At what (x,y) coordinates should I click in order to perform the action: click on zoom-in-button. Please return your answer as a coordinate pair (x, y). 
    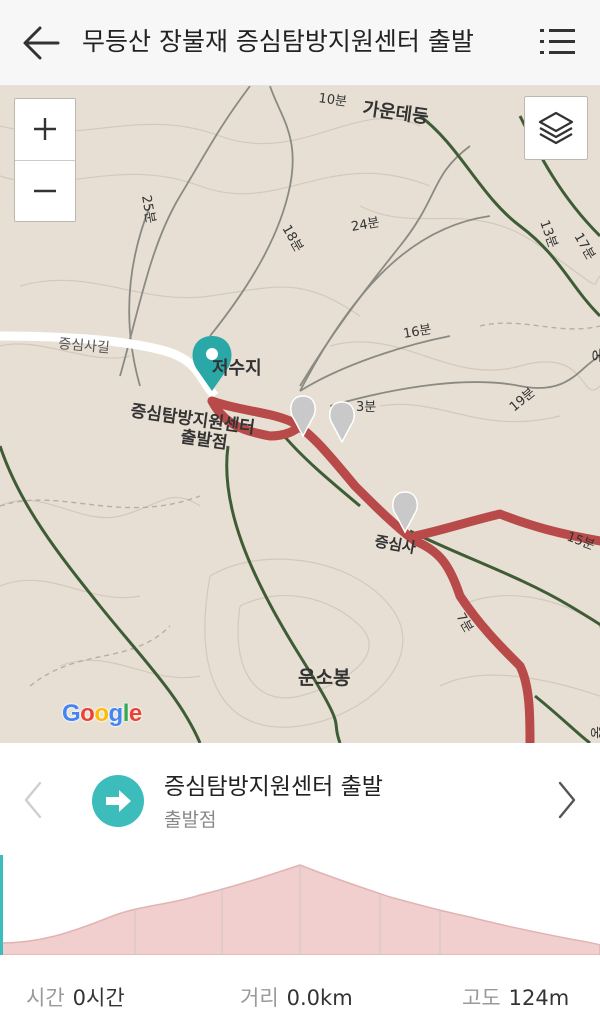
    Looking at the image, I should click on (45, 129).